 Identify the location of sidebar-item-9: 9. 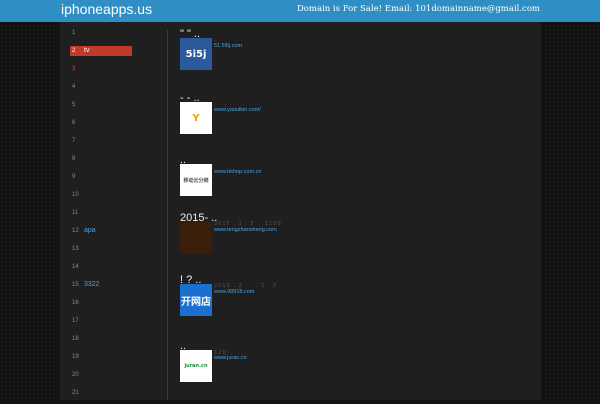
(101, 177).